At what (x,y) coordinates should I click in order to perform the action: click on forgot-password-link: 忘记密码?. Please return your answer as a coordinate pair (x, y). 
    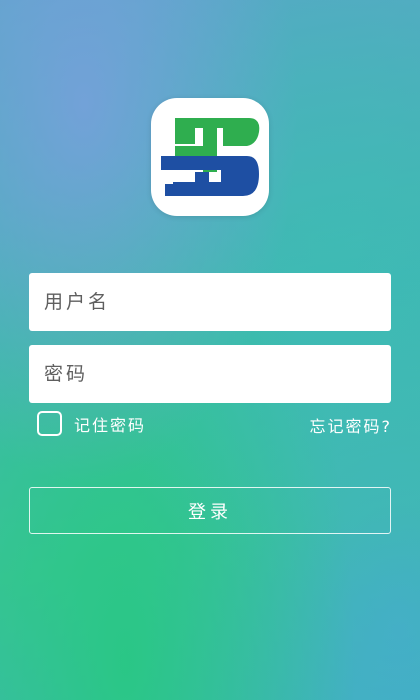
    Looking at the image, I should click on (351, 425).